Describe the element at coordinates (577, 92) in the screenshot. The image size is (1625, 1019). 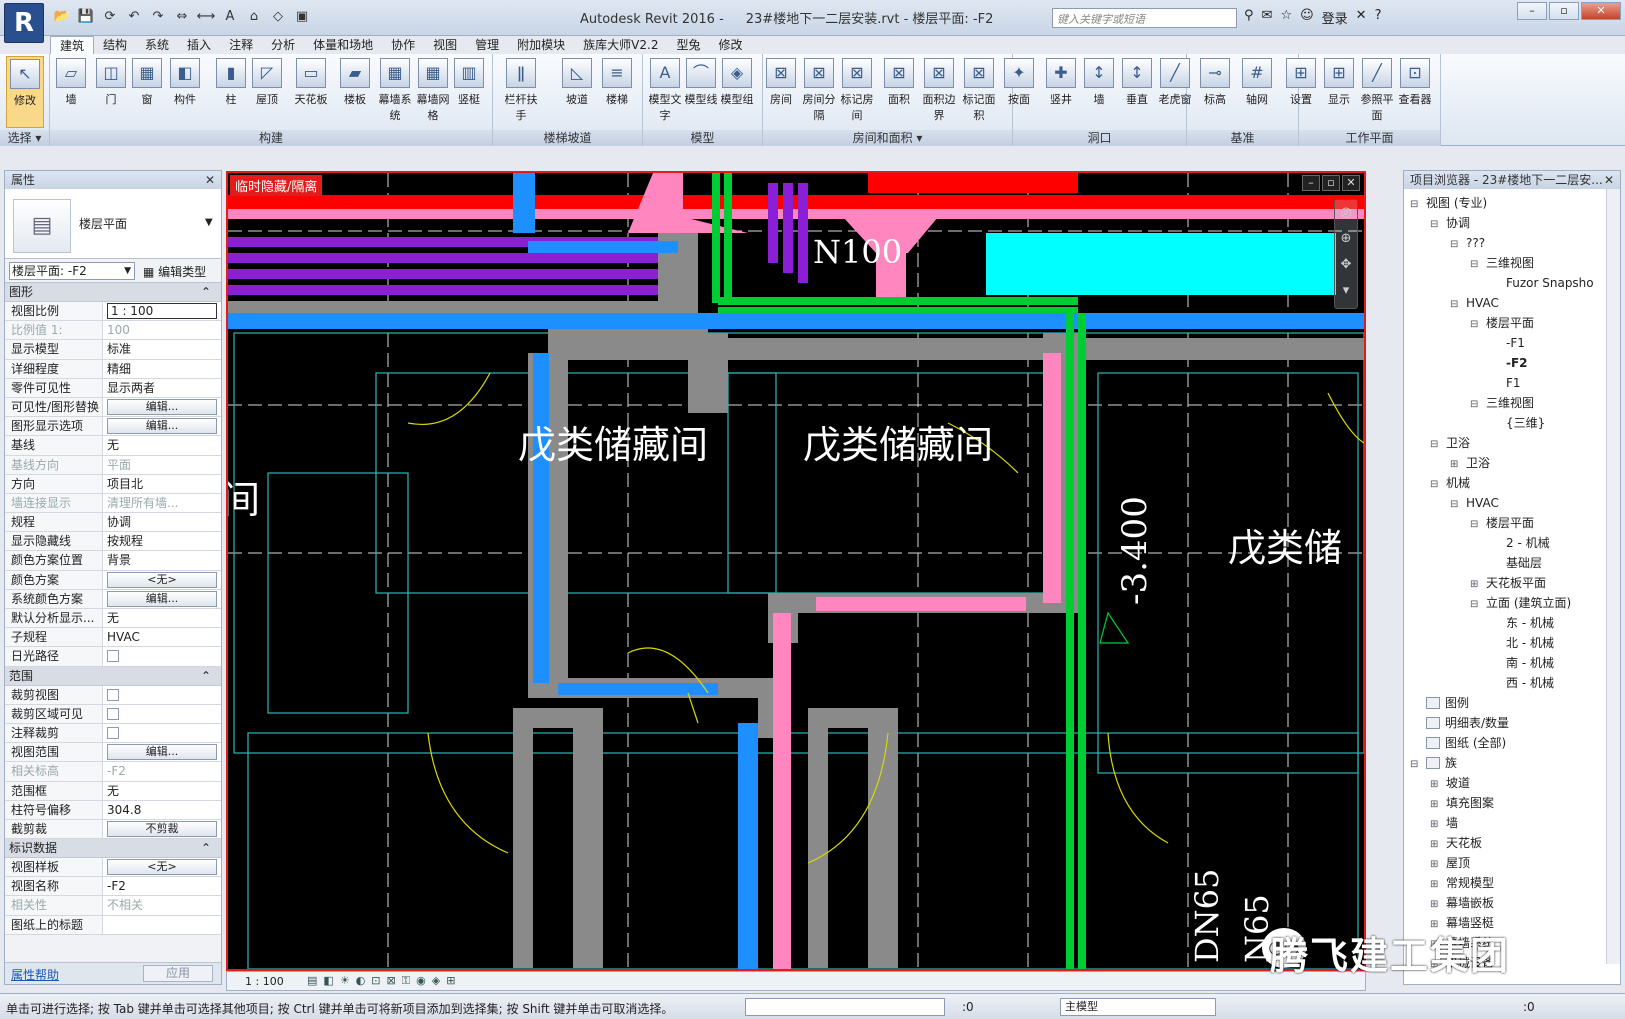
I see `ribbon-button-13: ◺ 坡道` at that location.